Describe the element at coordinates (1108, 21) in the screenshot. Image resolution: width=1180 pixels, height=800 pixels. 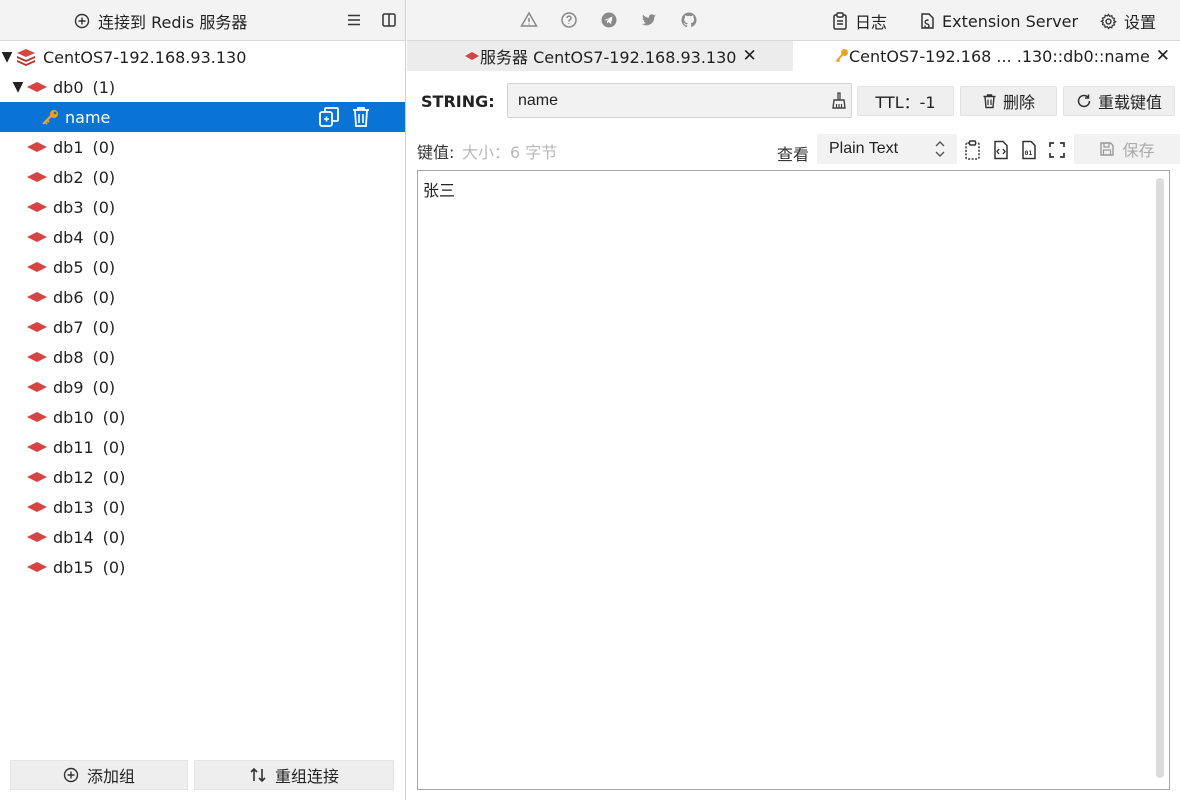
I see `gear-icon` at that location.